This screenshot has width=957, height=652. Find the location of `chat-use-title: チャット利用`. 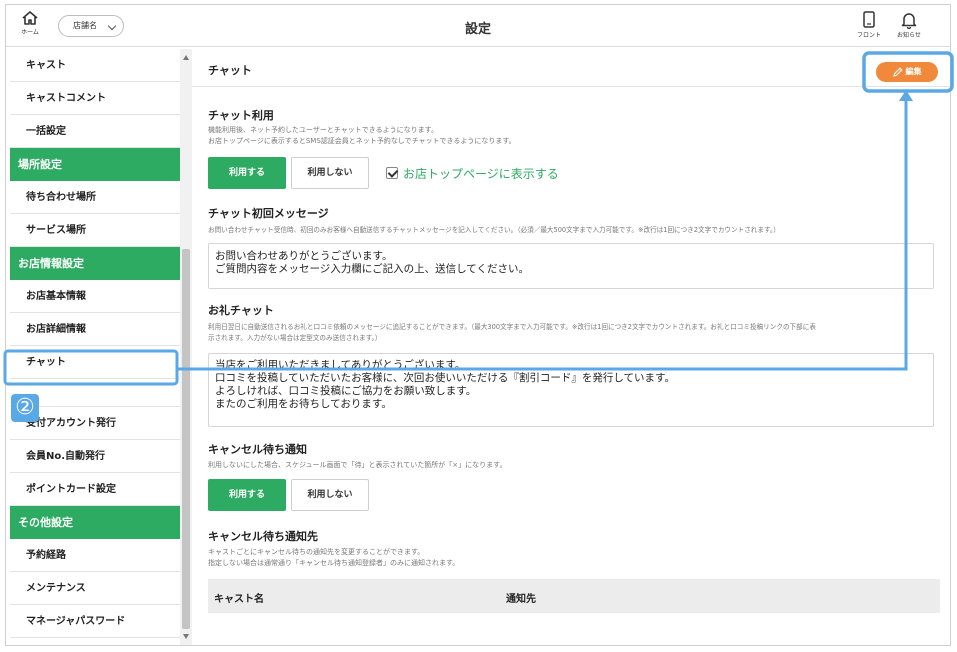

chat-use-title: チャット利用 is located at coordinates (241, 115).